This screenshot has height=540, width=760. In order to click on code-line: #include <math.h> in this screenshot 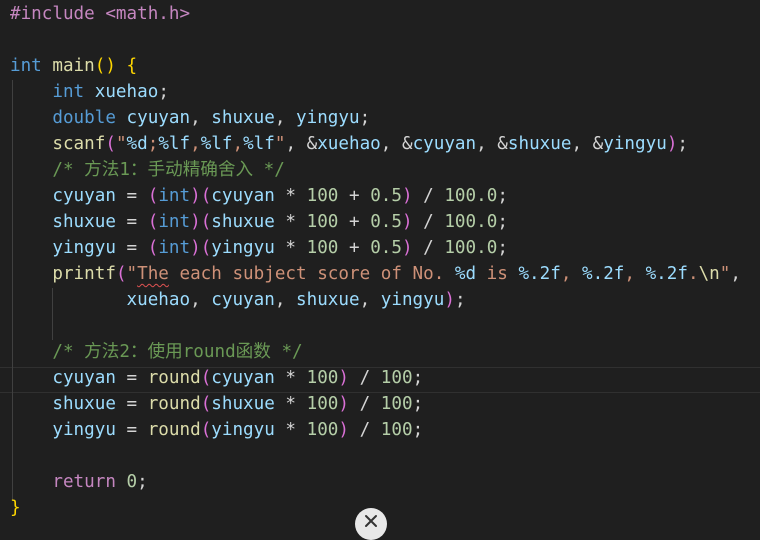, I will do `click(95, 14)`.